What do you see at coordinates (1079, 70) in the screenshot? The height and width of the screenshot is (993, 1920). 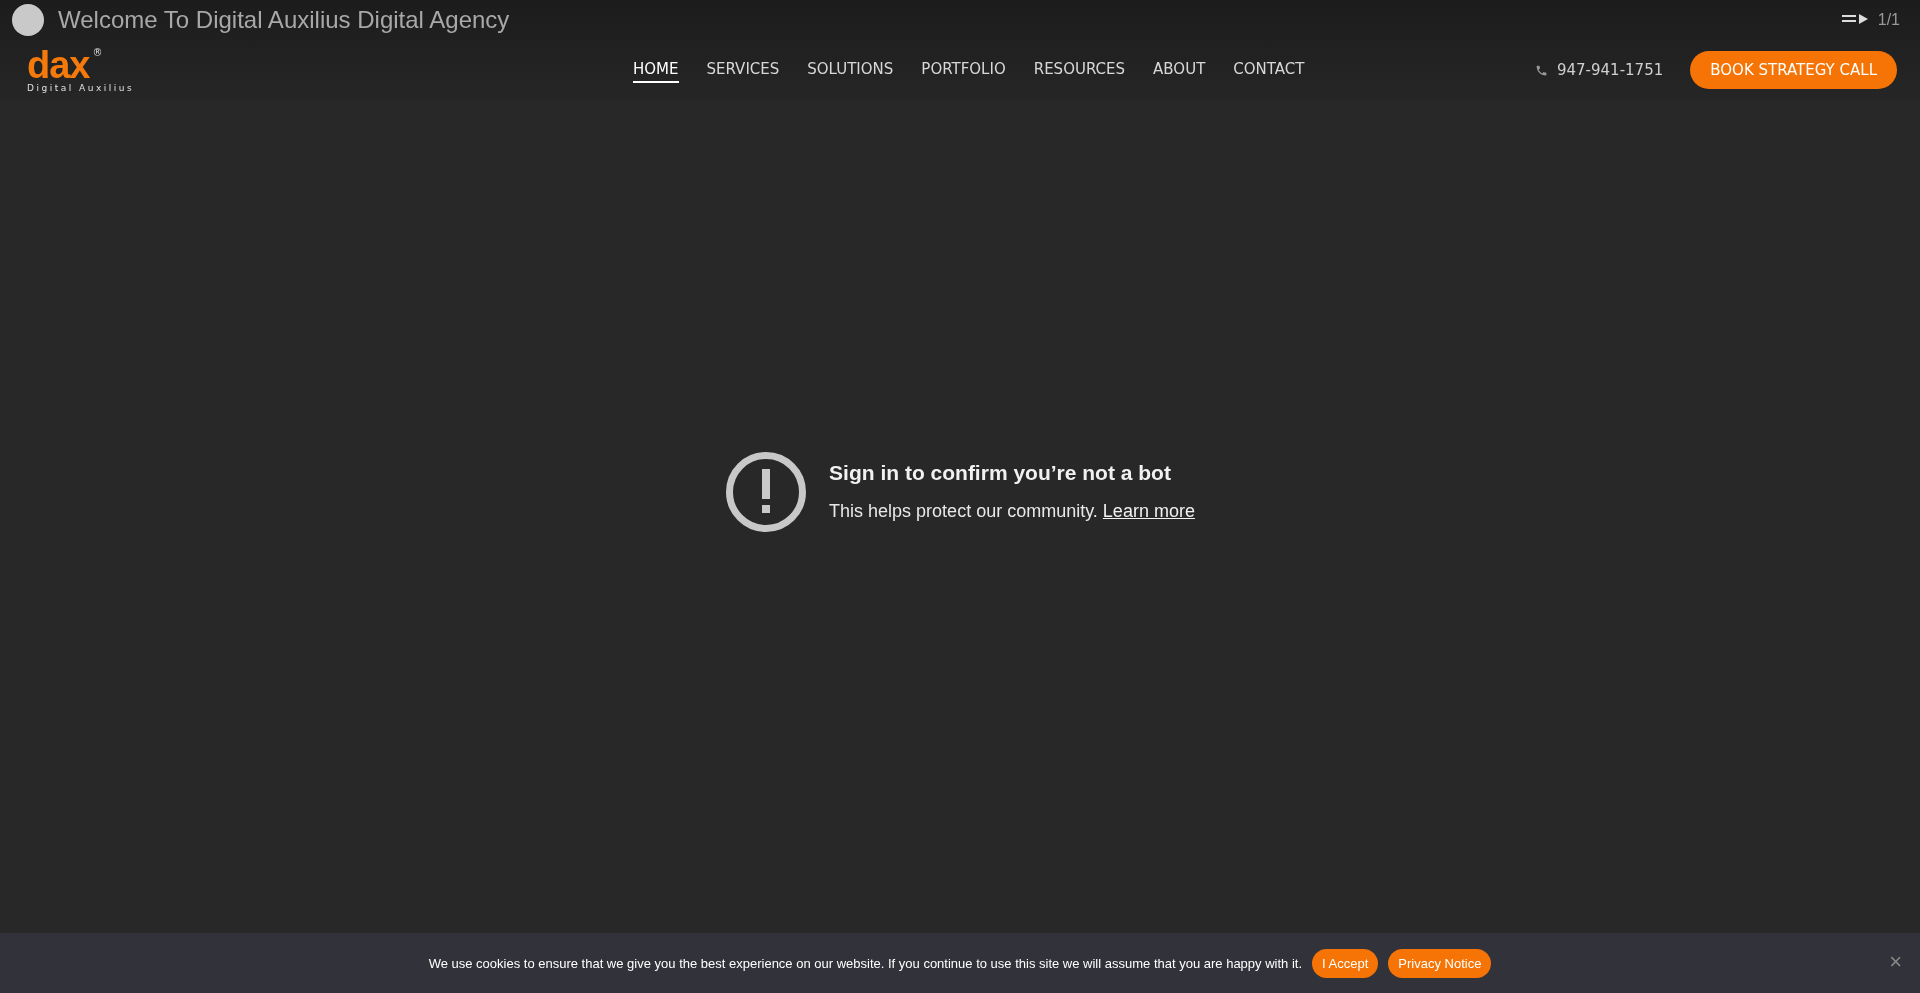 I see `nav-link: RESOURCES` at bounding box center [1079, 70].